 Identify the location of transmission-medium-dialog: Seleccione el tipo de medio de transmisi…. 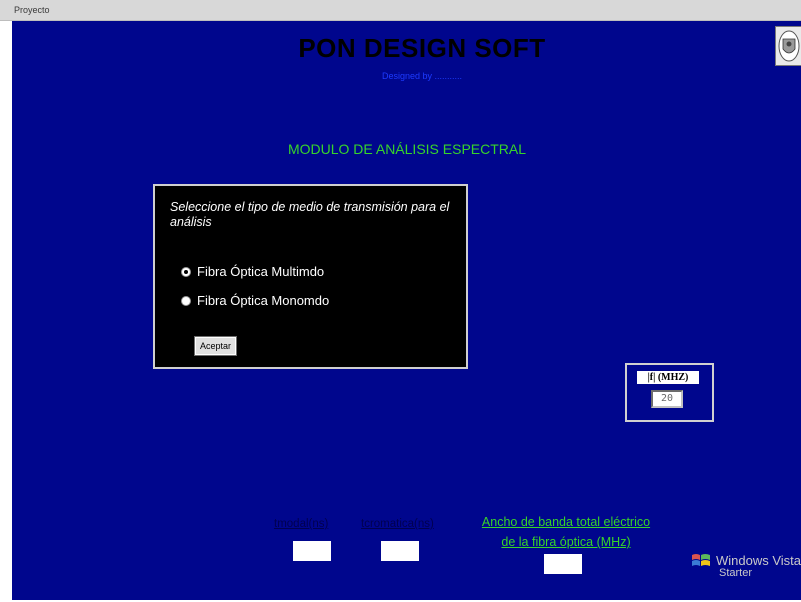
(310, 276).